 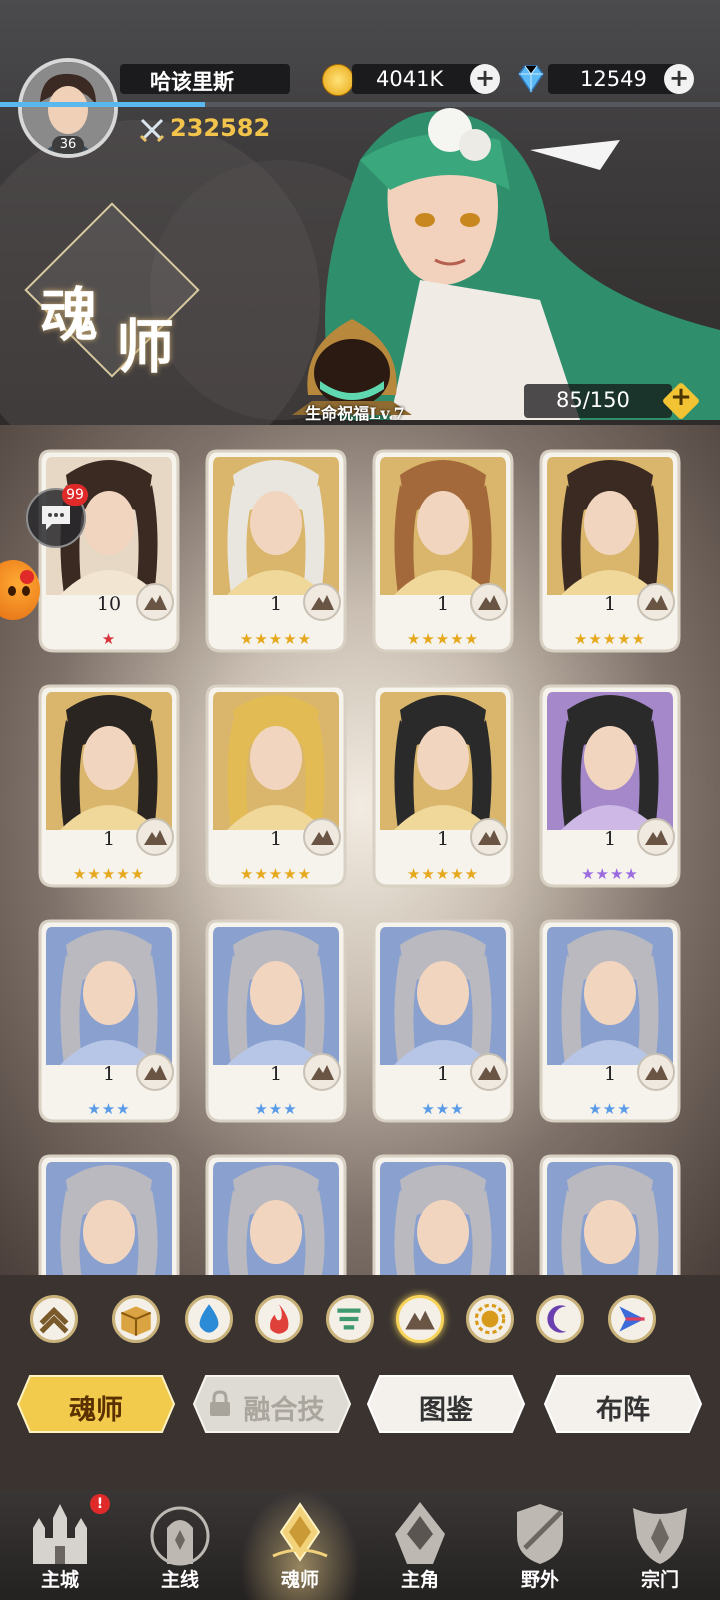 I want to click on tab-formation-label: 布阵, so click(x=623, y=1410).